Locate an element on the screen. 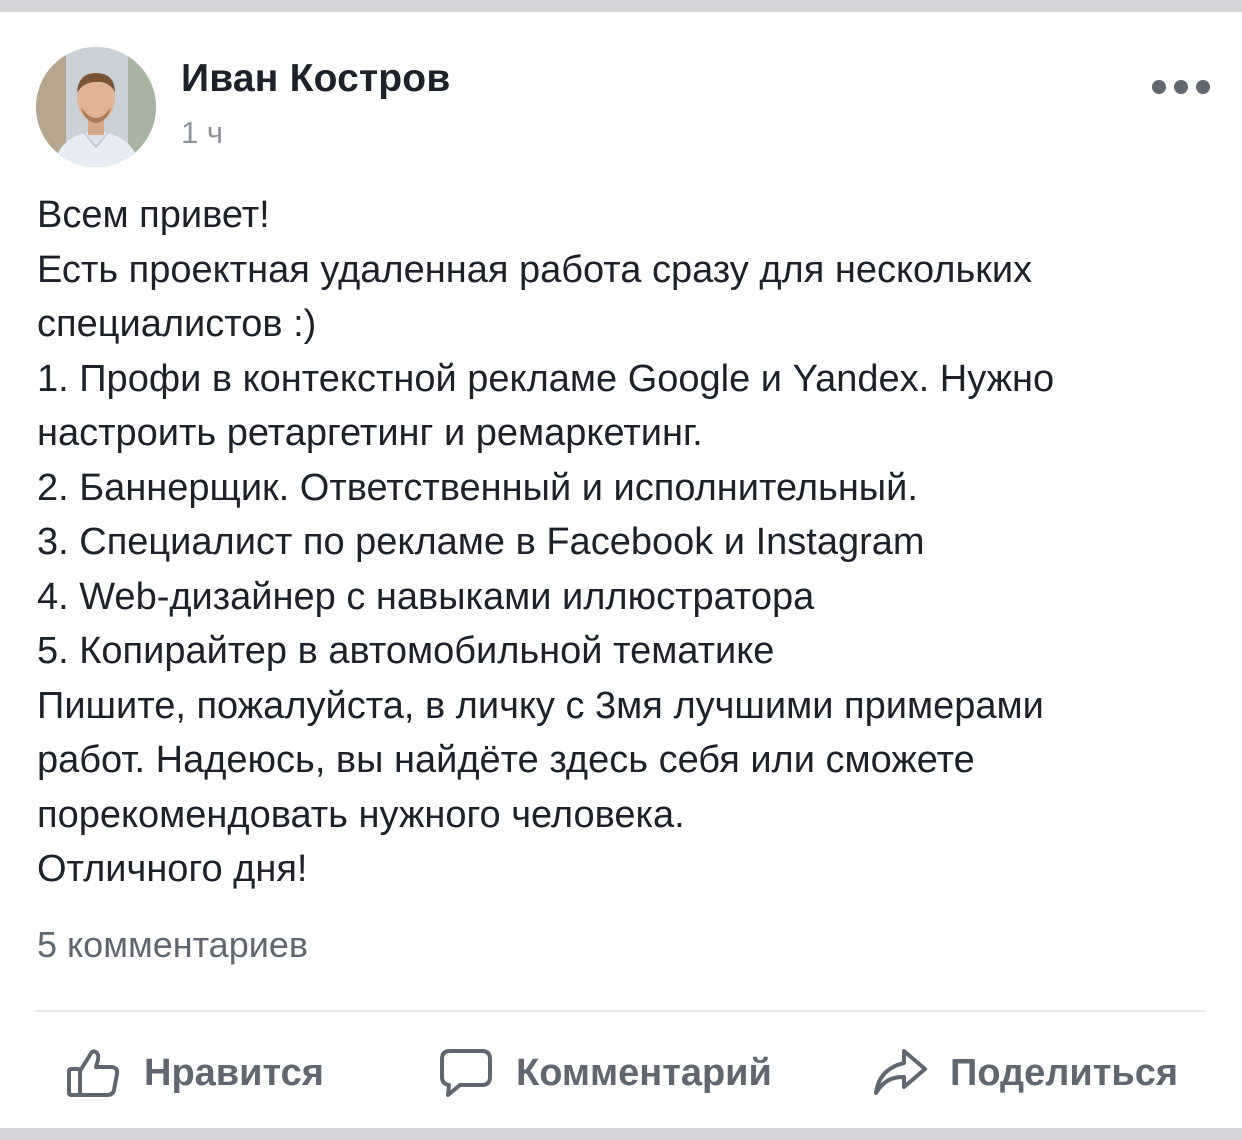  like-button: Нравится is located at coordinates (195, 1073).